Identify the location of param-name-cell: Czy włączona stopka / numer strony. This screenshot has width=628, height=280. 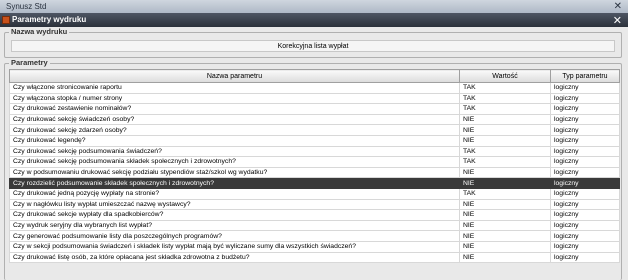
(234, 98).